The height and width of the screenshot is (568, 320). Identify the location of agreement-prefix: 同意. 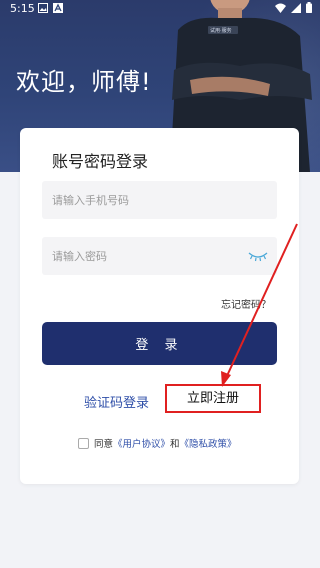
(104, 444).